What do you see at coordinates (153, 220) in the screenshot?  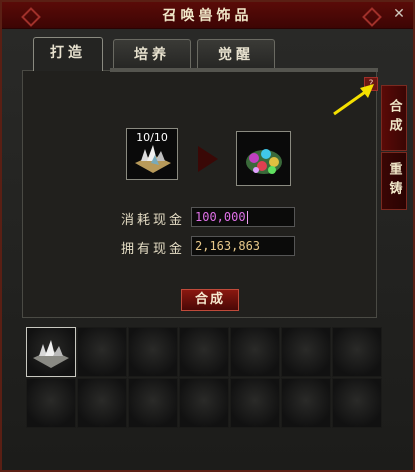 I see `cost-label: 消耗现金` at bounding box center [153, 220].